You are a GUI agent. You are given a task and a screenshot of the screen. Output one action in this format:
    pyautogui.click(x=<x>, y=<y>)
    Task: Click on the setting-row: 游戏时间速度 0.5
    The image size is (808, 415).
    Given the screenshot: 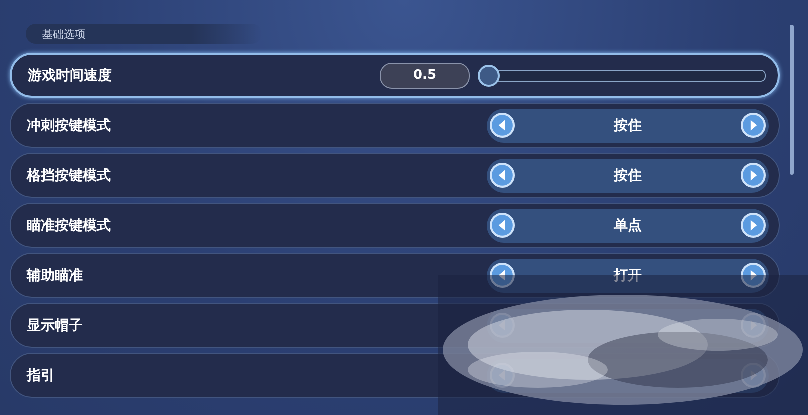 What is the action you would take?
    pyautogui.click(x=395, y=75)
    